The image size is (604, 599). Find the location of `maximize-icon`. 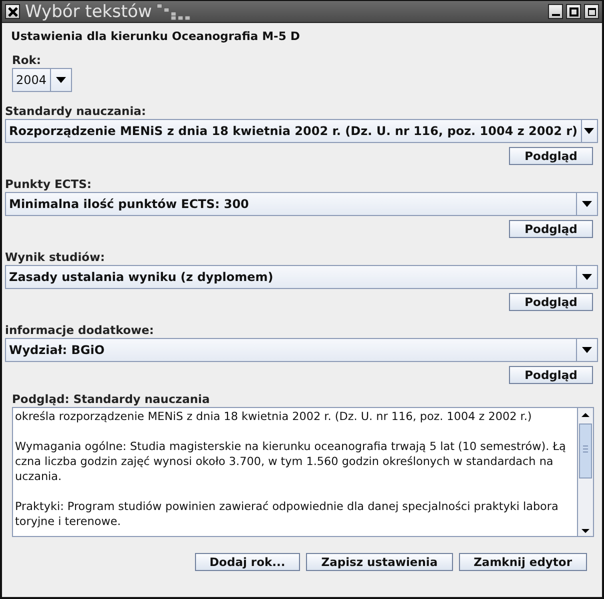

maximize-icon is located at coordinates (573, 11).